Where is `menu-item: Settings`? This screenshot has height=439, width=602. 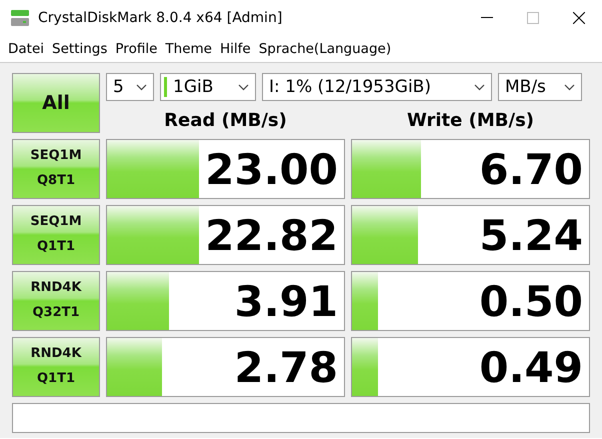
menu-item: Settings is located at coordinates (80, 48).